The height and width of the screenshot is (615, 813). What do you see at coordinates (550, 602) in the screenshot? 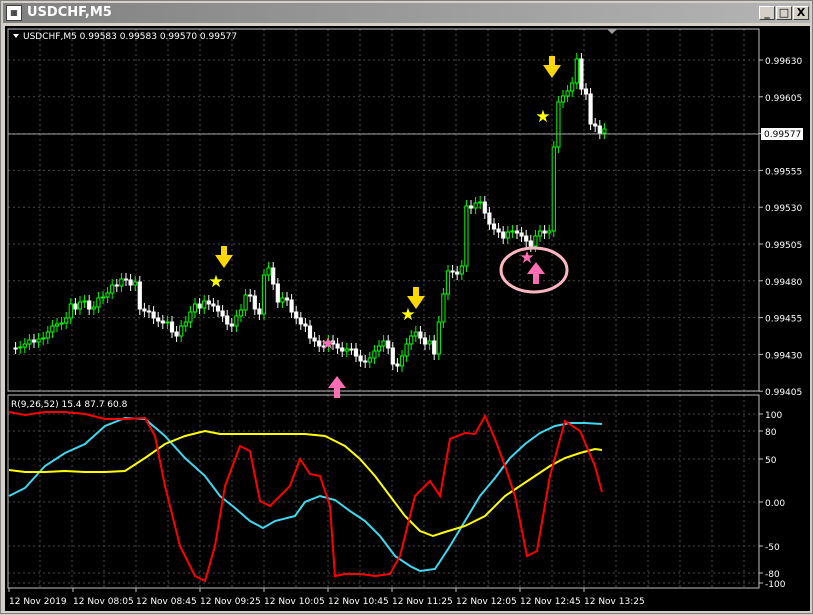
I see `time-tick-label: 12 Nov 12:45` at bounding box center [550, 602].